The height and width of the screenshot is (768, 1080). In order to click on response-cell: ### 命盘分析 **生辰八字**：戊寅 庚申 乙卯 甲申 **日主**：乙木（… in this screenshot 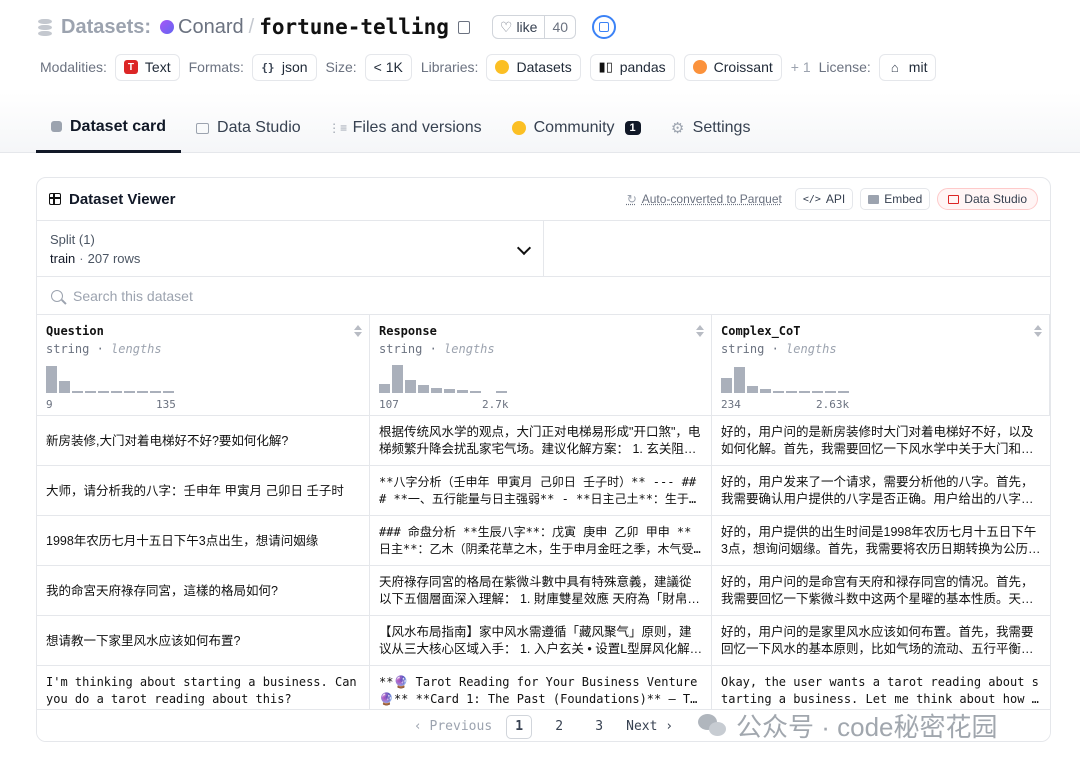, I will do `click(541, 541)`.